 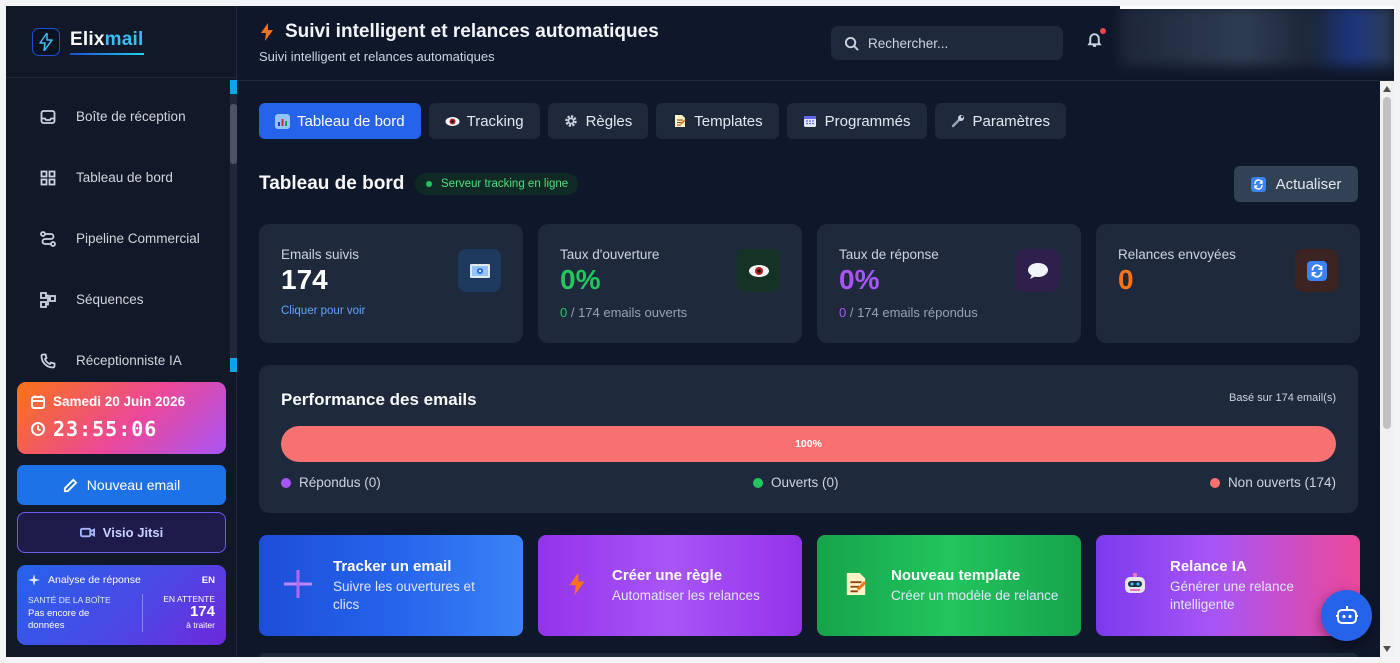 What do you see at coordinates (1011, 121) in the screenshot?
I see `tab-label: Paramètres` at bounding box center [1011, 121].